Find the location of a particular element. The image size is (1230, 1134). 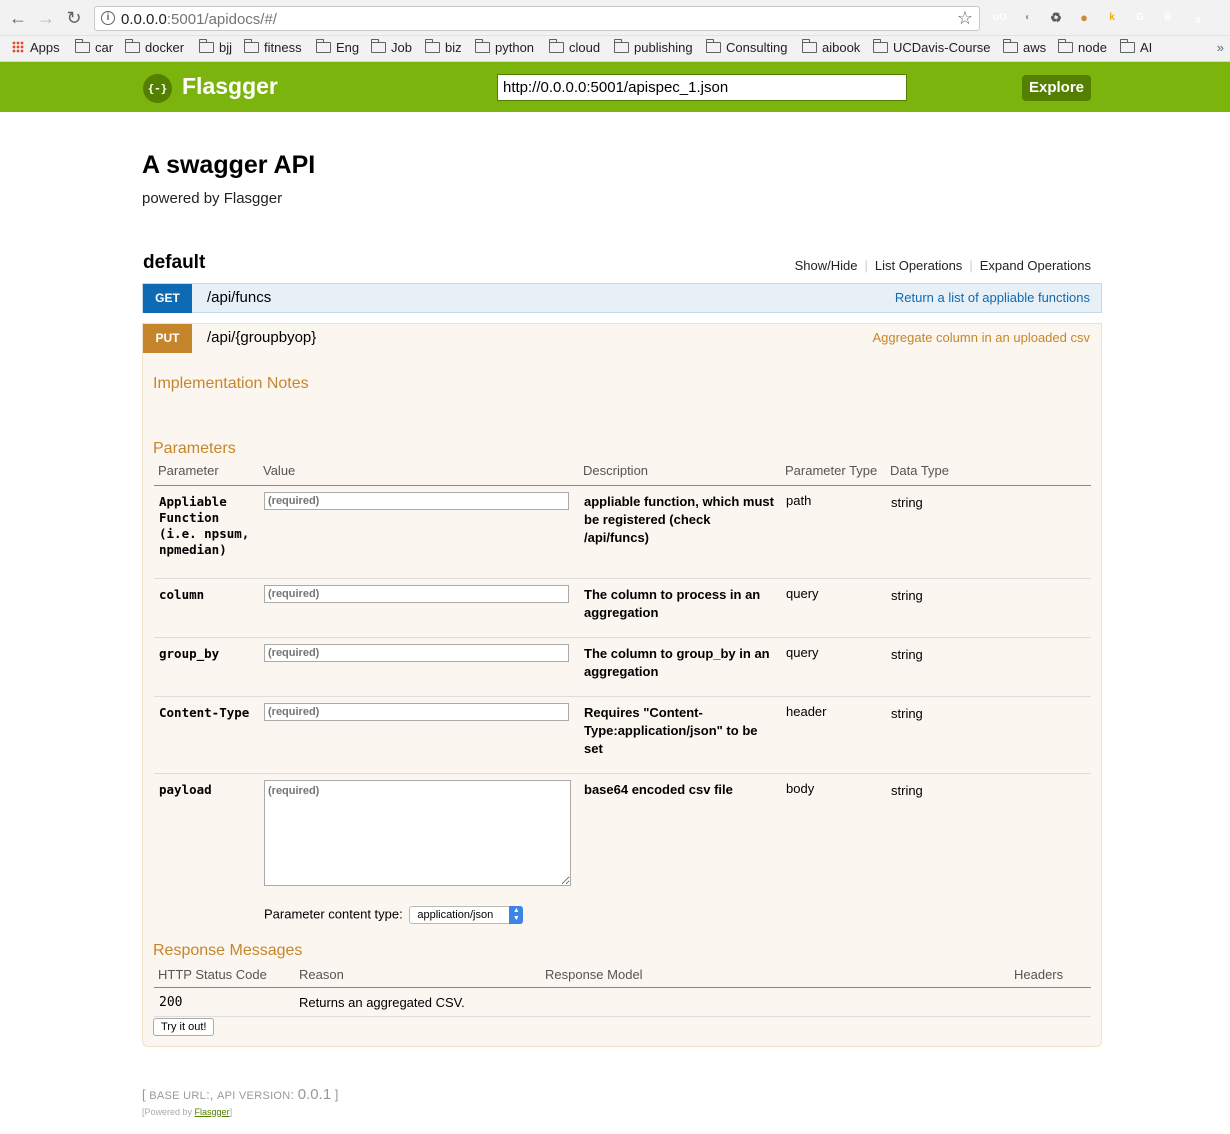

address-url: 0.0.0.0:5001/apidocs/#/ is located at coordinates (199, 19).